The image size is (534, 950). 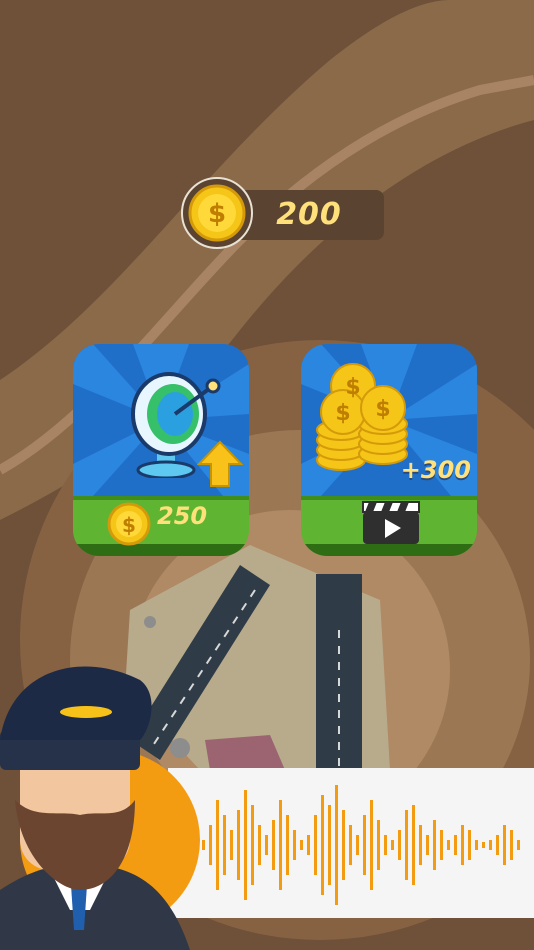 I want to click on voice-waveform, so click(x=351, y=843).